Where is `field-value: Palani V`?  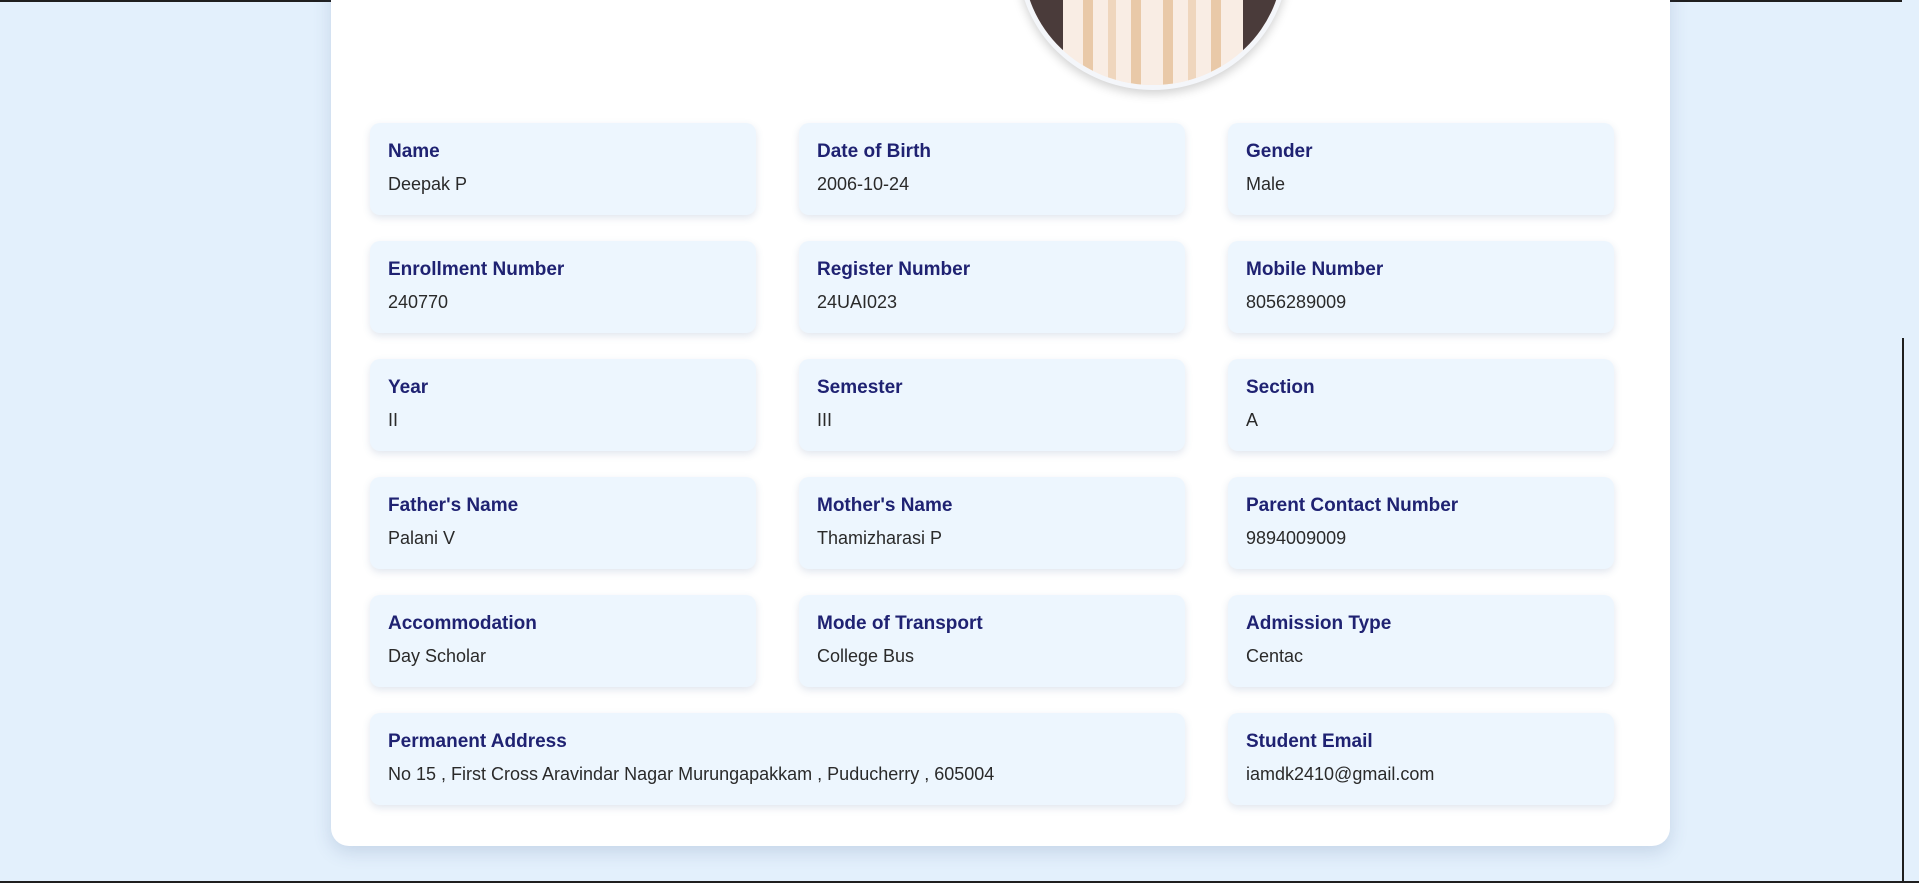 field-value: Palani V is located at coordinates (422, 538).